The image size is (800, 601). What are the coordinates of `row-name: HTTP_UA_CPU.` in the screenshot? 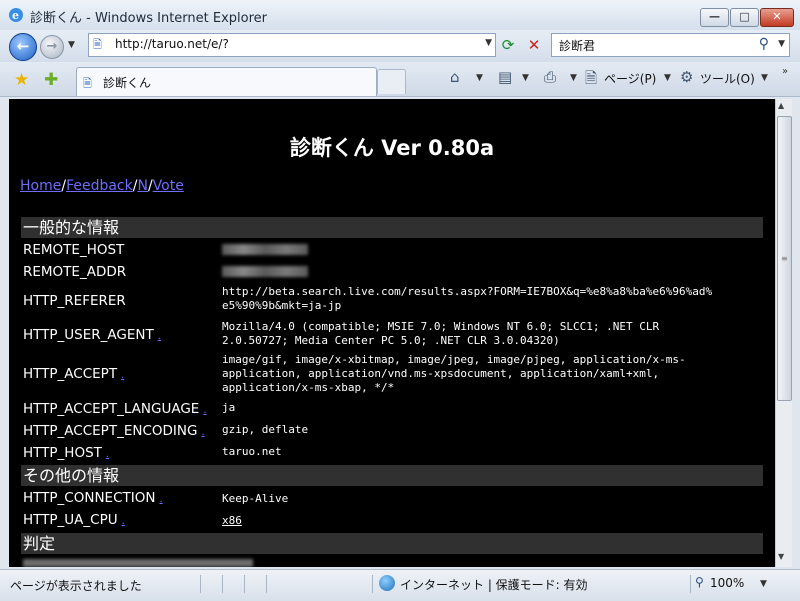 It's located at (74, 520).